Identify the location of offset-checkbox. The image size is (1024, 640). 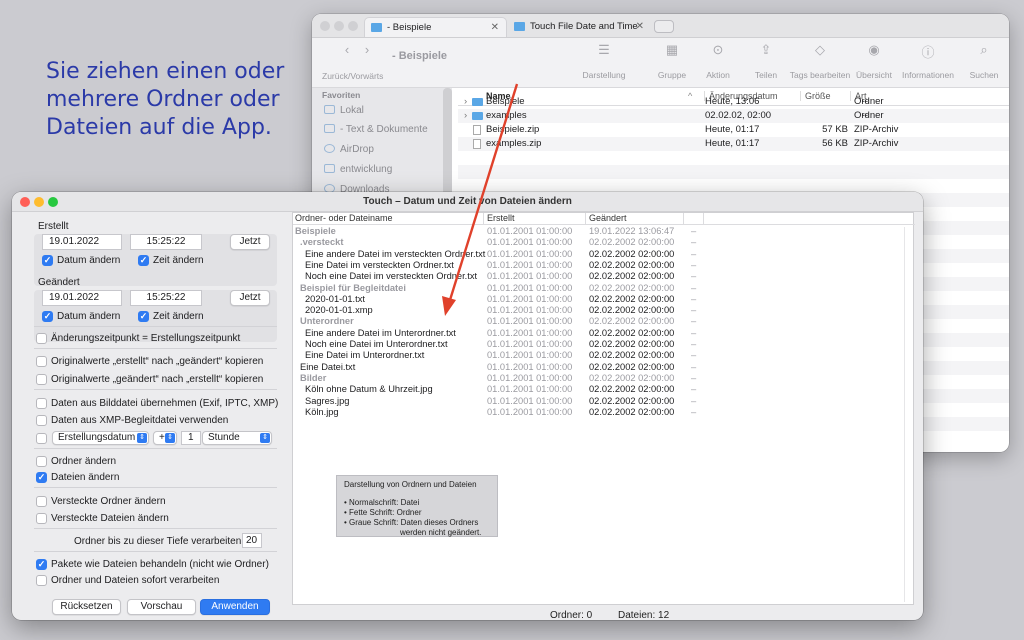
(41, 438).